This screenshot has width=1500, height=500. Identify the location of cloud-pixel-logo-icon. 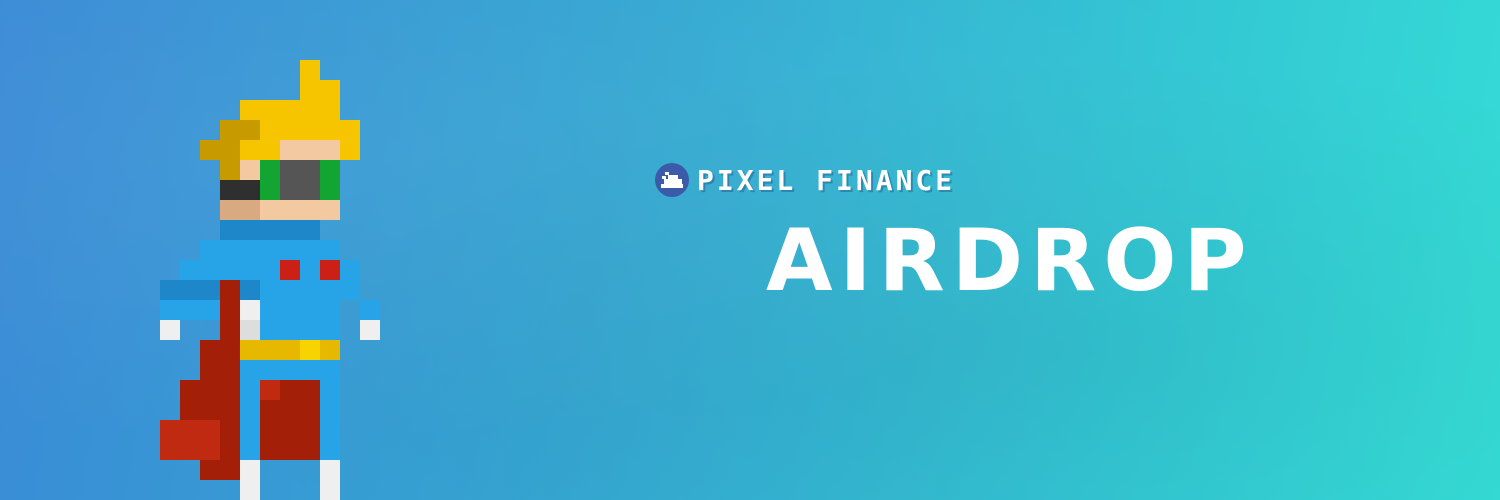
(672, 180).